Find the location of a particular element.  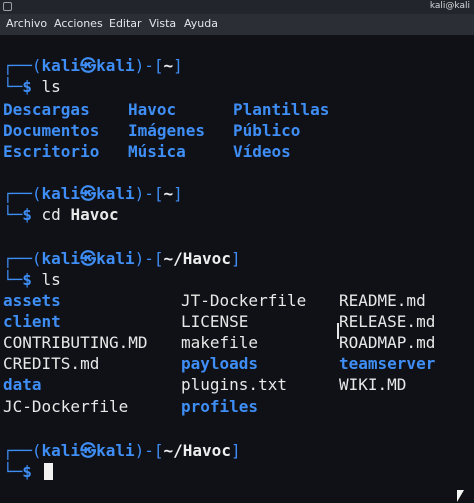

file-entry: CREDITS.md is located at coordinates (51, 363).